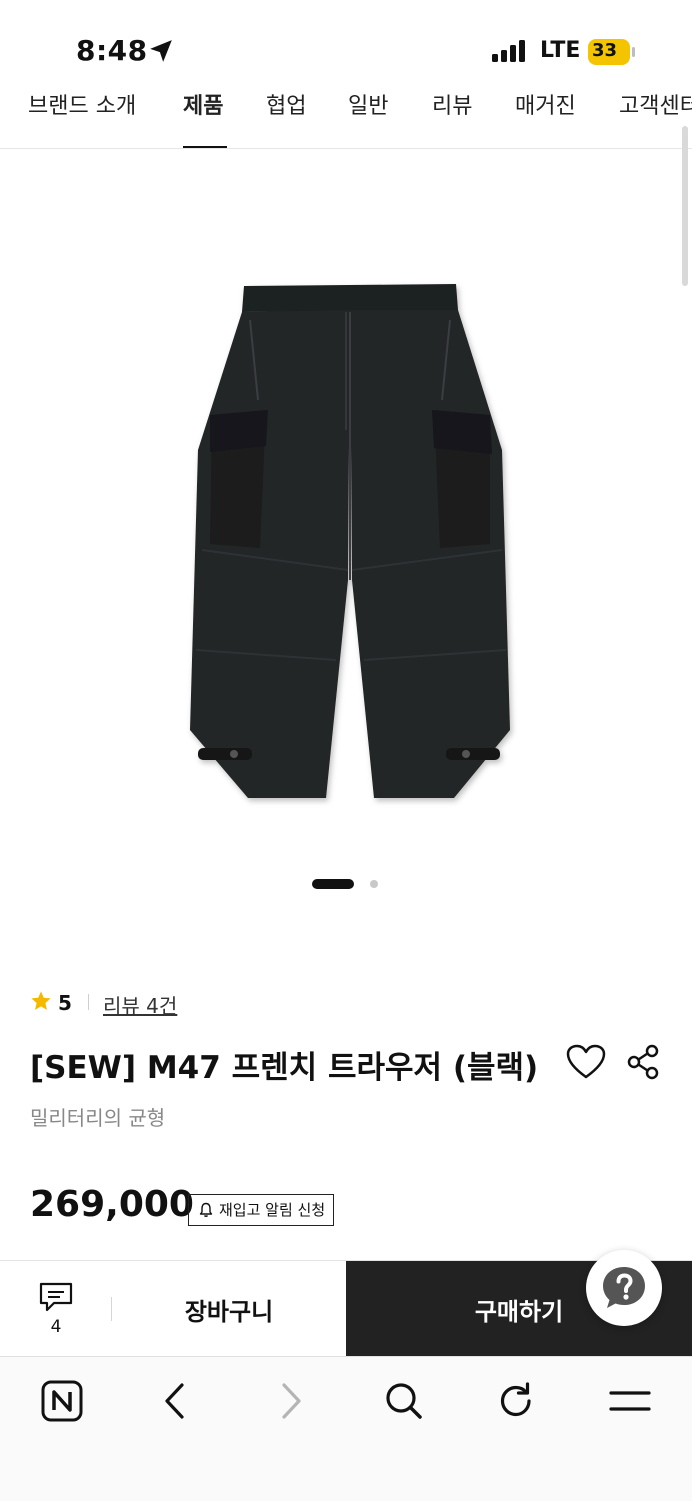 The image size is (692, 1501). What do you see at coordinates (346, 116) in the screenshot?
I see `category-tabs: 브랜드 소개 제품 협업 일반 리뷰 매거진 고객센터` at bounding box center [346, 116].